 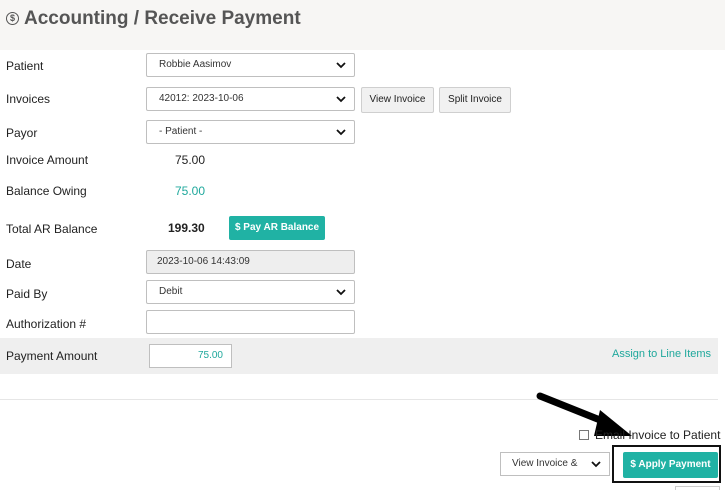 What do you see at coordinates (28, 99) in the screenshot?
I see `invoices-label: Invoices` at bounding box center [28, 99].